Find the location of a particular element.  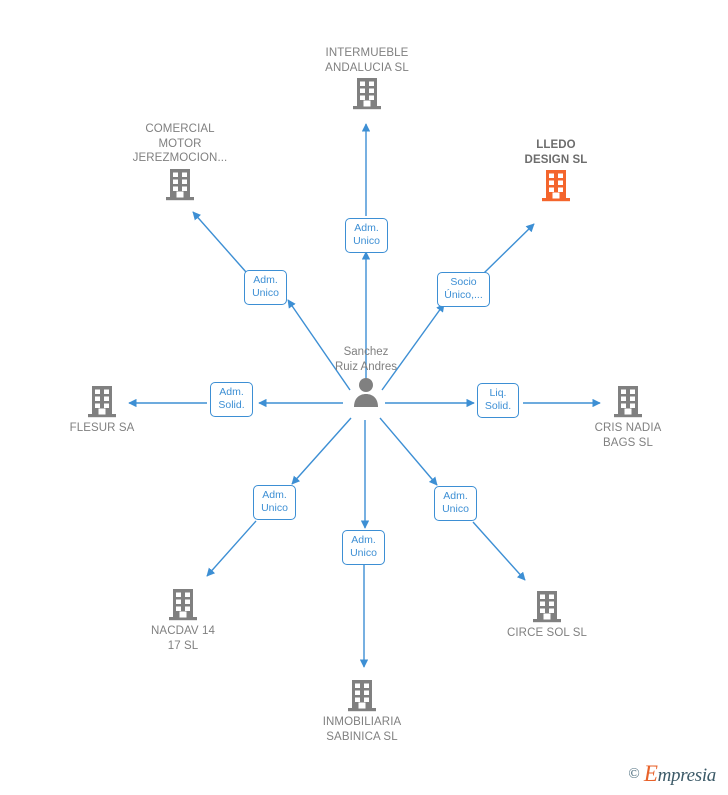

node-label: CRIS NADIA BAGS SL is located at coordinates (628, 435).